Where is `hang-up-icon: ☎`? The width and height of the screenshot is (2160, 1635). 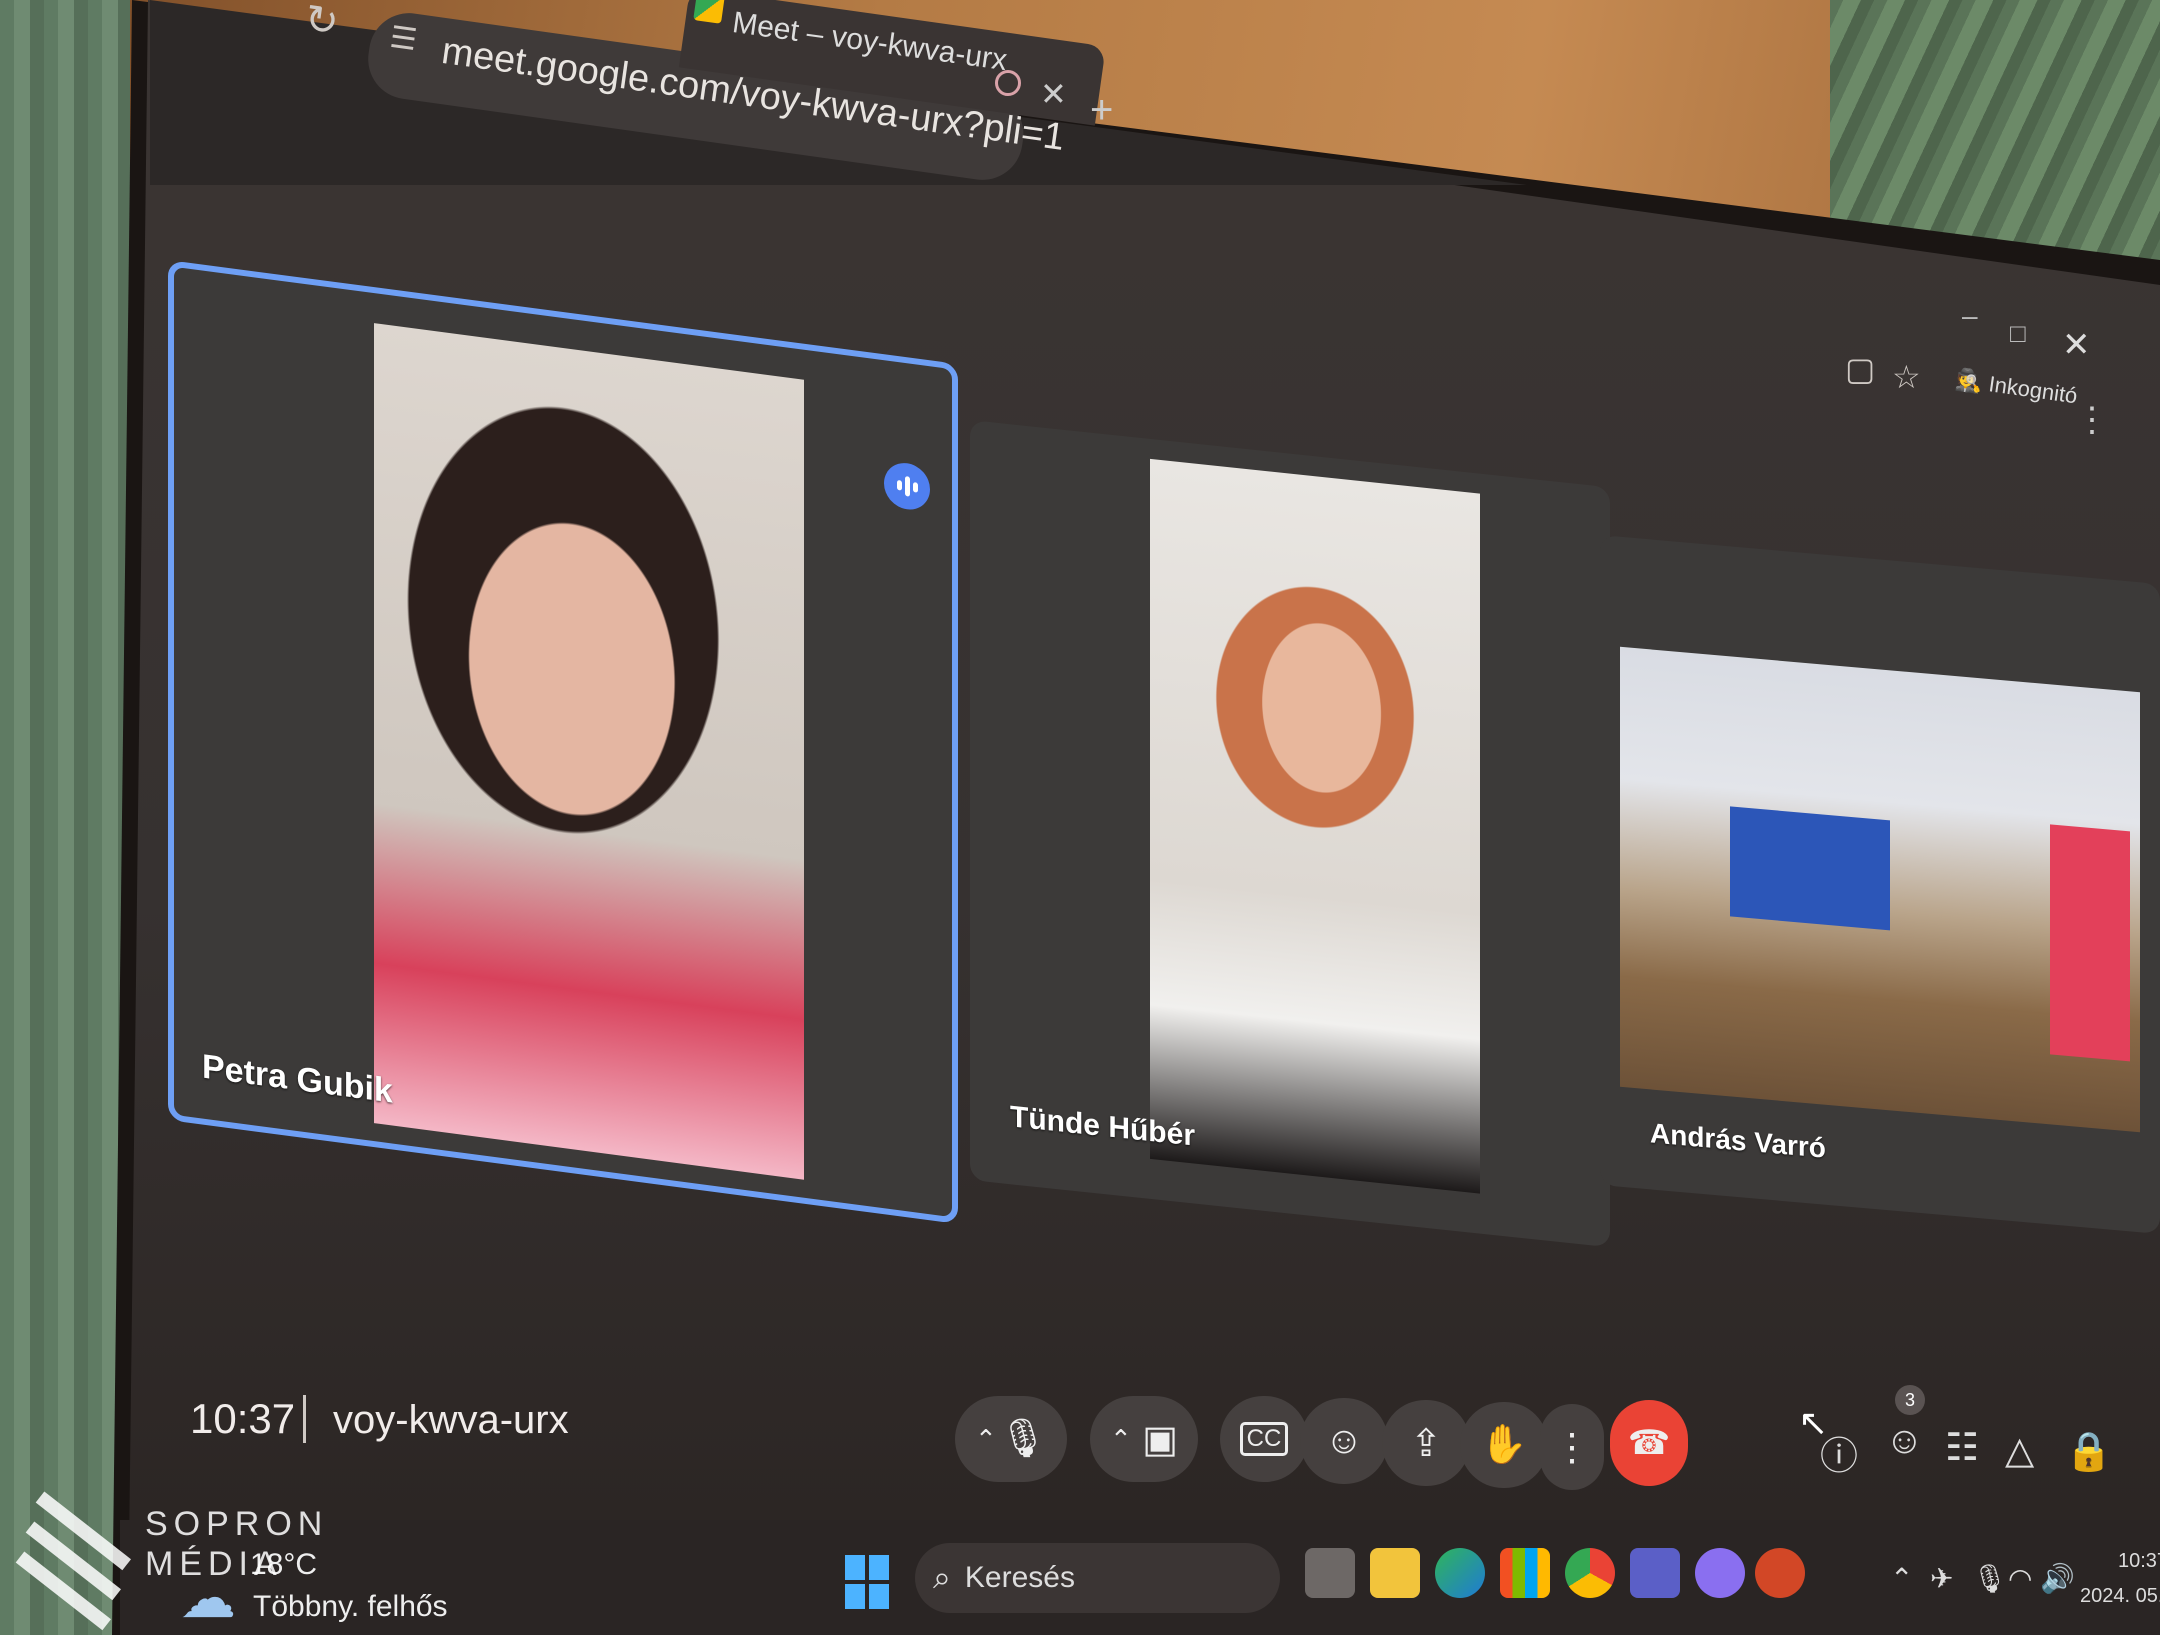 hang-up-icon: ☎ is located at coordinates (1649, 1443).